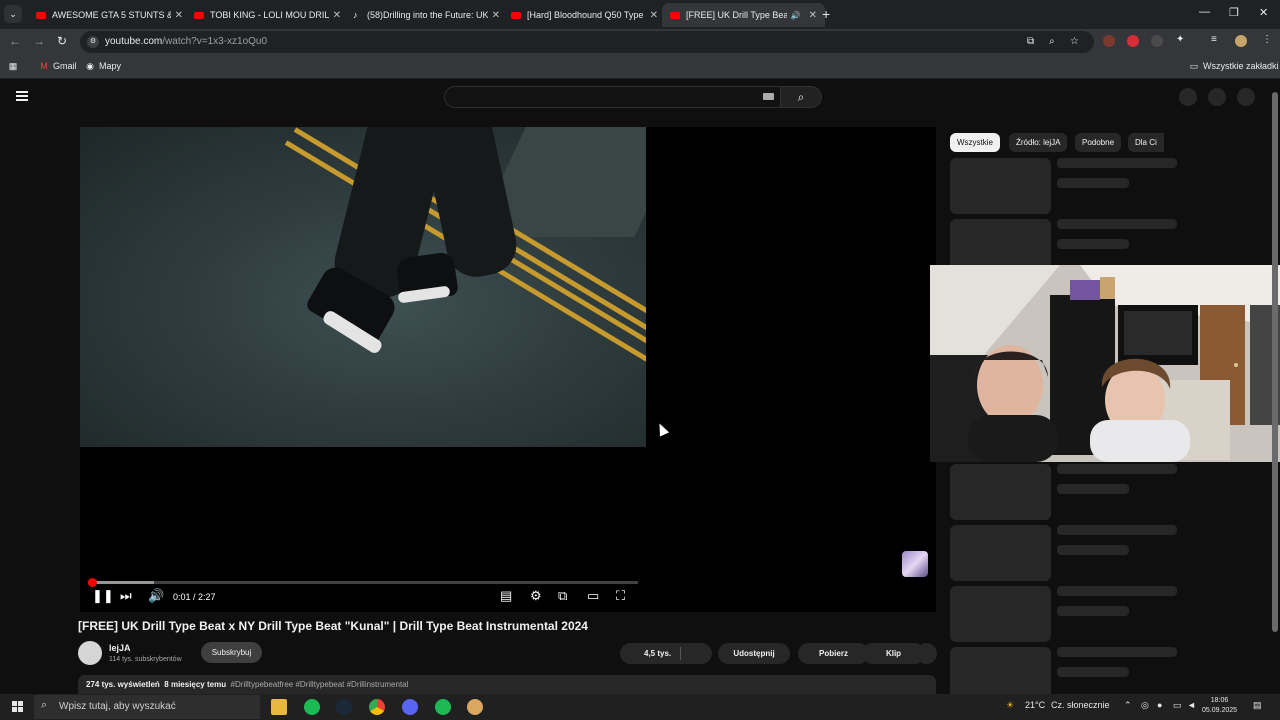 The height and width of the screenshot is (720, 1280). Describe the element at coordinates (13, 14) in the screenshot. I see `tab-search-button: ⌄` at that location.